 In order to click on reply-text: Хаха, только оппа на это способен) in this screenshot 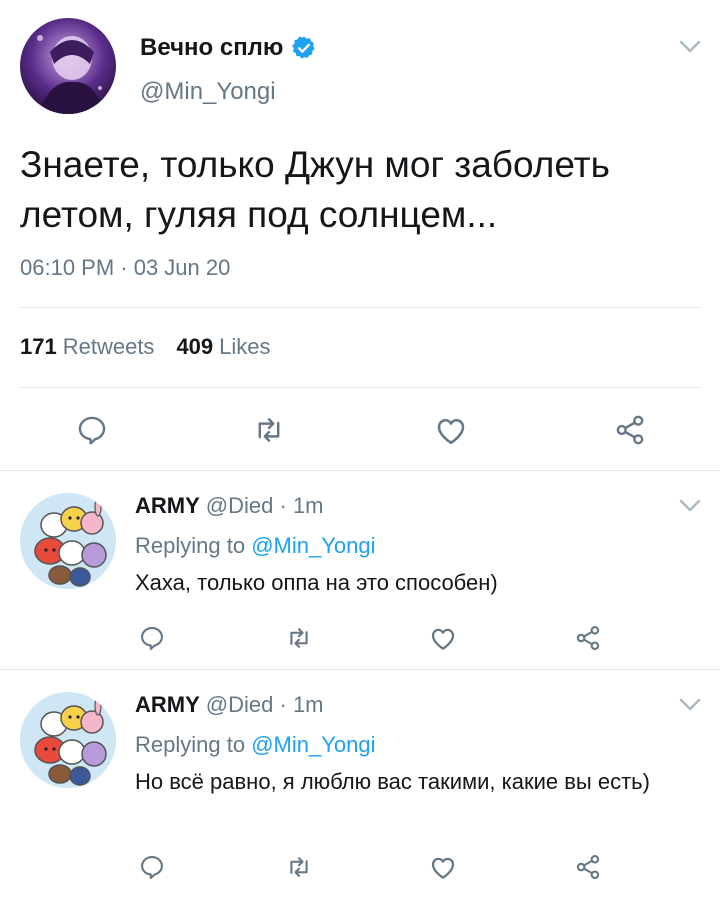, I will do `click(316, 582)`.